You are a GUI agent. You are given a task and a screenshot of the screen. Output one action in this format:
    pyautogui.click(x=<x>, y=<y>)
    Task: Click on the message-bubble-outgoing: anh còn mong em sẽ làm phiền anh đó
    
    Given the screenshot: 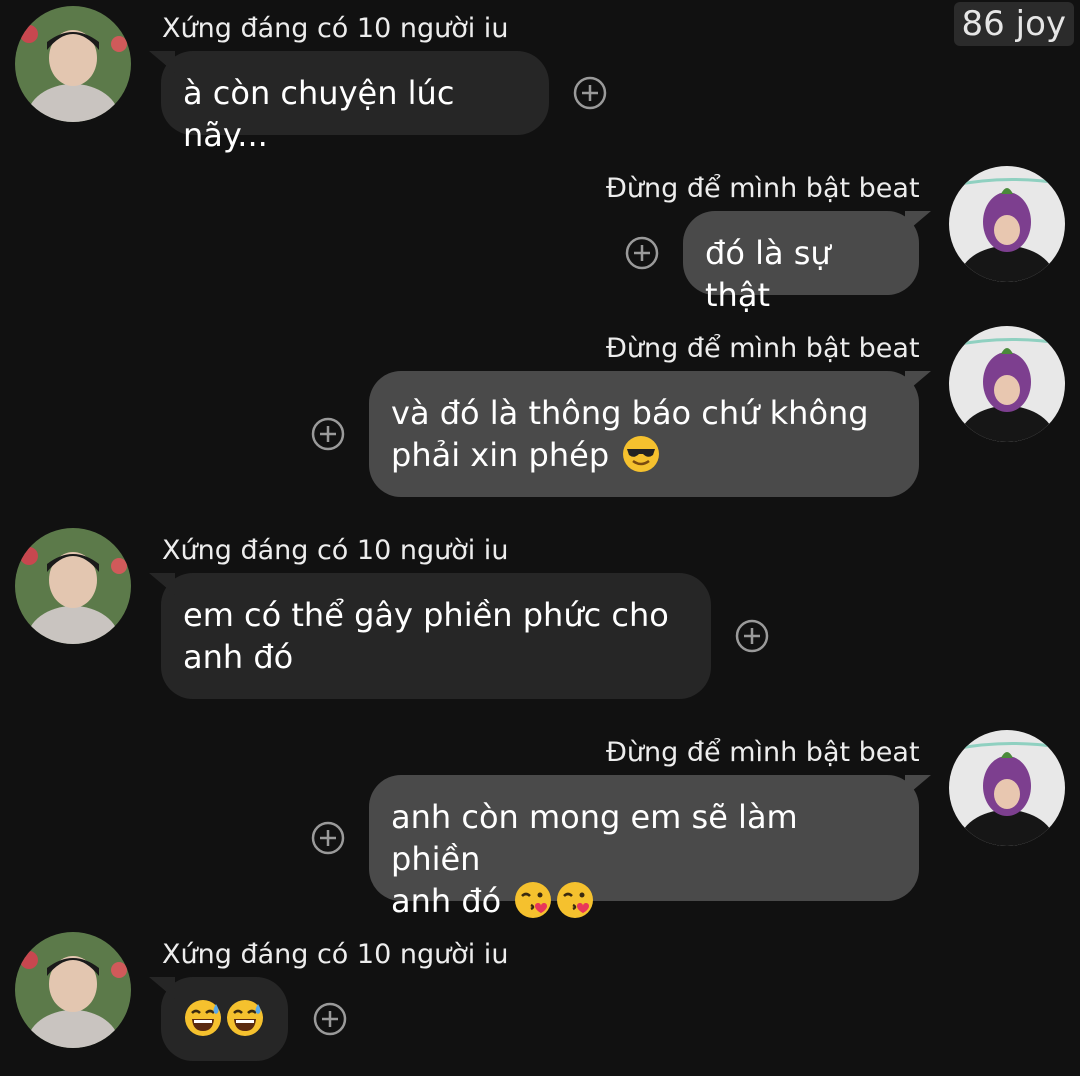 What is the action you would take?
    pyautogui.click(x=644, y=847)
    